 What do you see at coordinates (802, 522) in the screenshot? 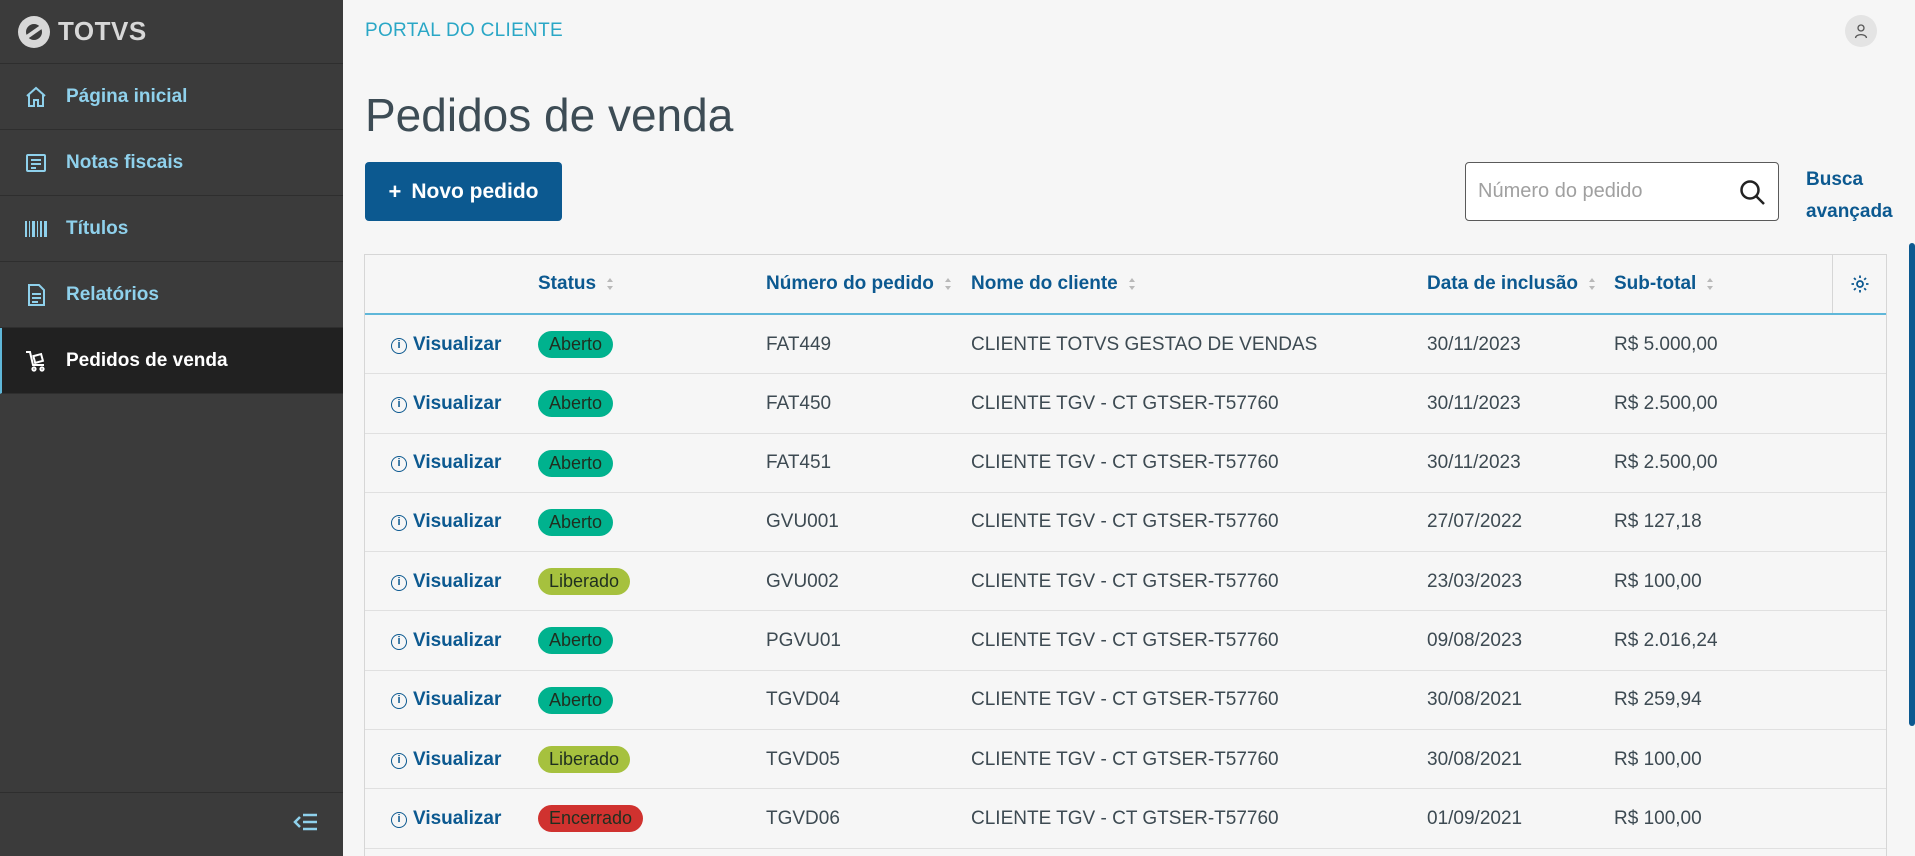
I see `order-number: GVU001` at bounding box center [802, 522].